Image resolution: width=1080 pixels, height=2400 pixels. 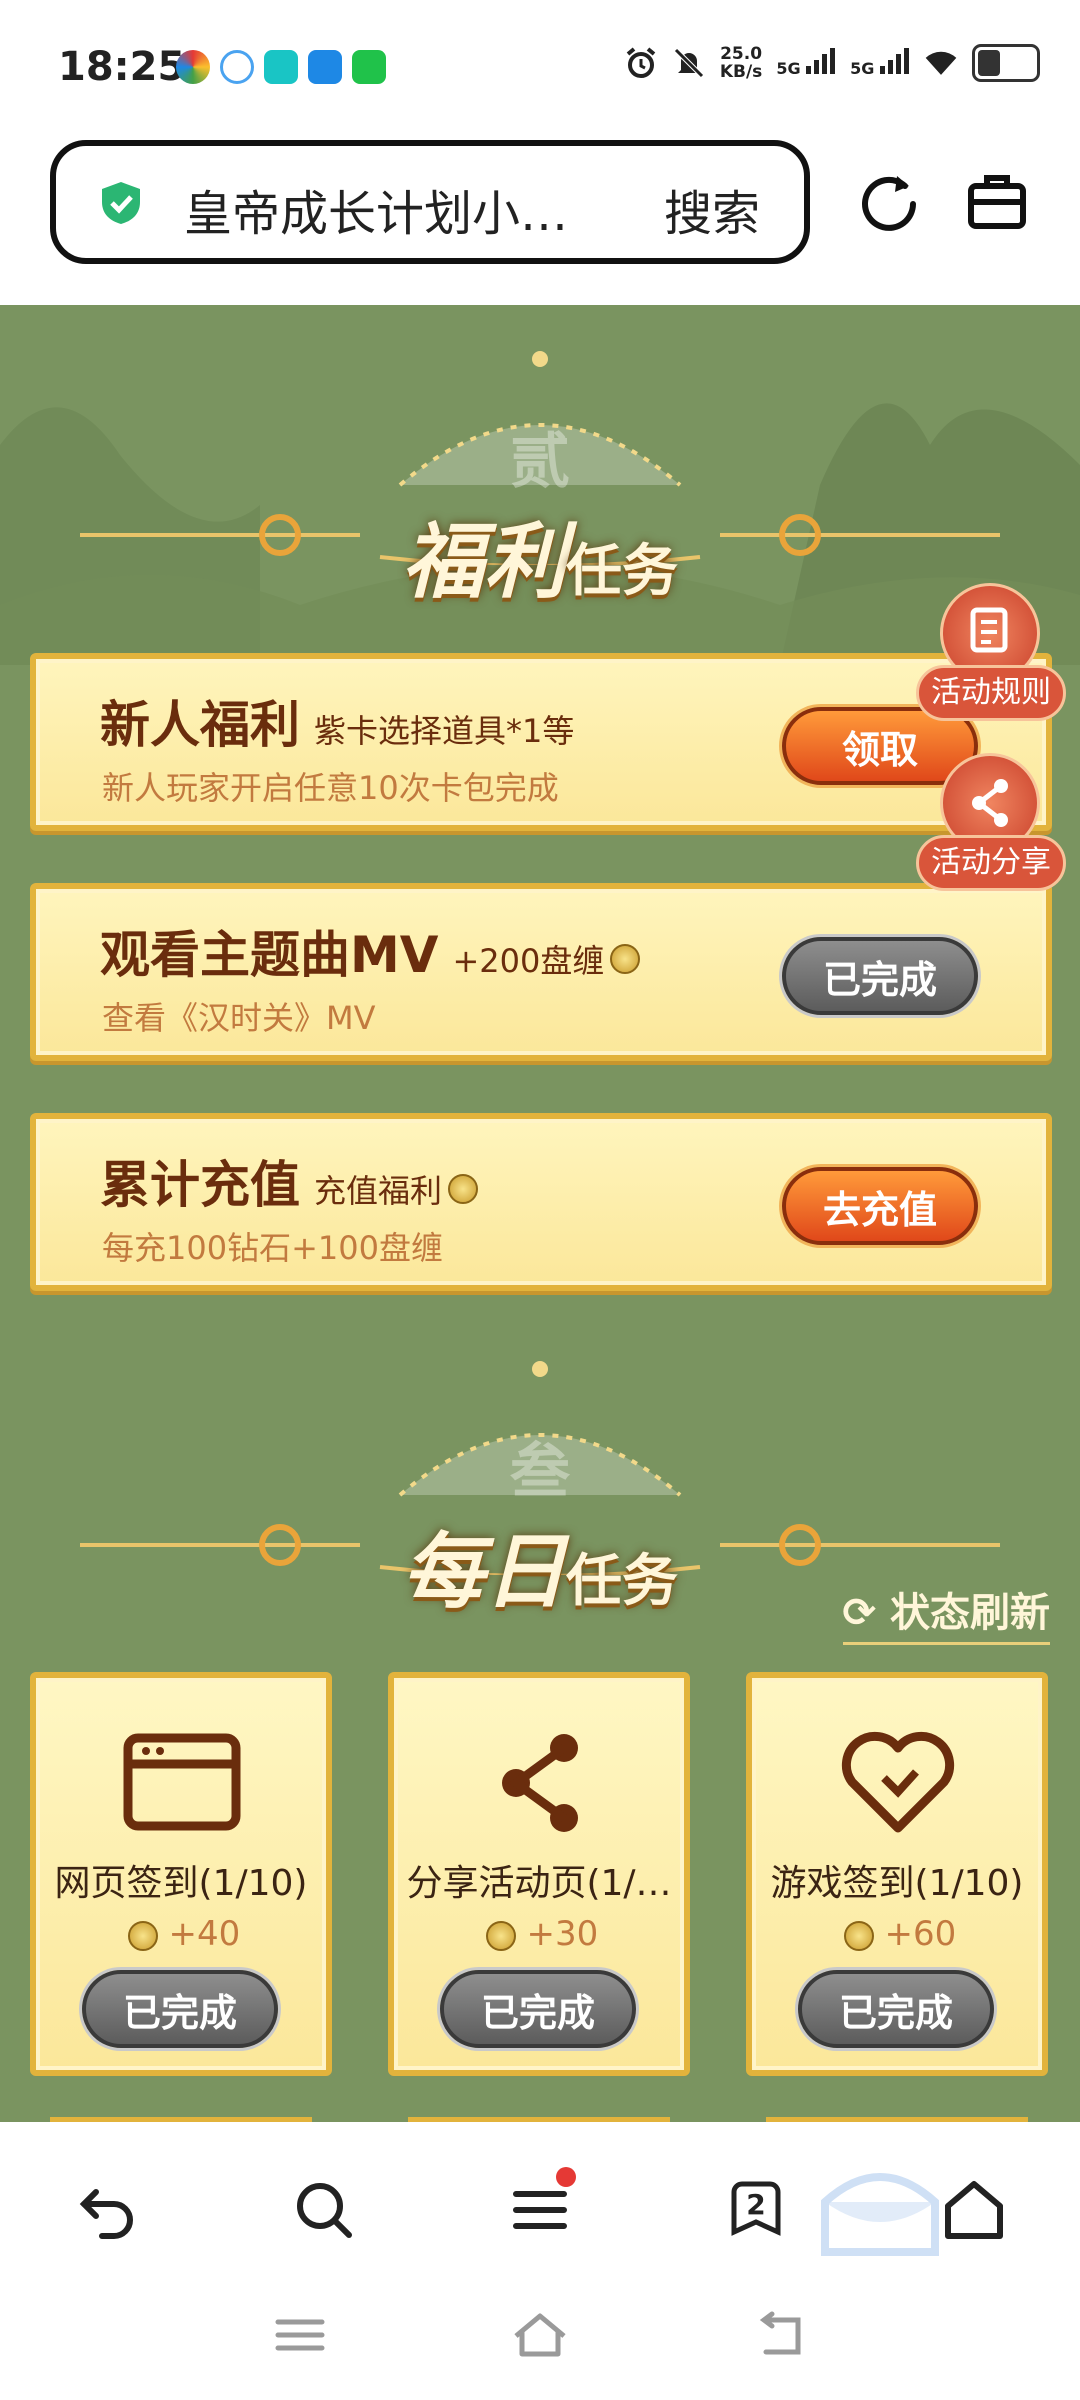 I want to click on task-title: 新人福利 紫卡选择道具*1等, so click(x=337, y=721).